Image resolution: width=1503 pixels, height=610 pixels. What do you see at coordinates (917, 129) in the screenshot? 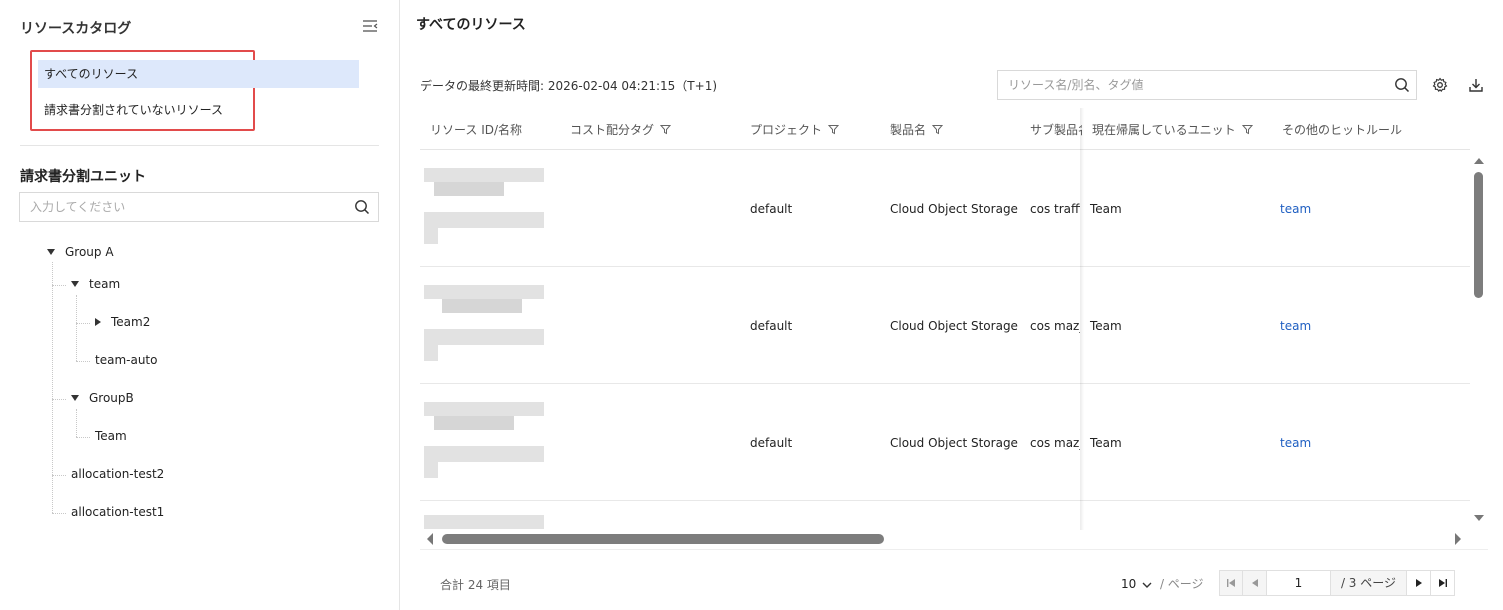
I see `column-header-product: 製品名` at bounding box center [917, 129].